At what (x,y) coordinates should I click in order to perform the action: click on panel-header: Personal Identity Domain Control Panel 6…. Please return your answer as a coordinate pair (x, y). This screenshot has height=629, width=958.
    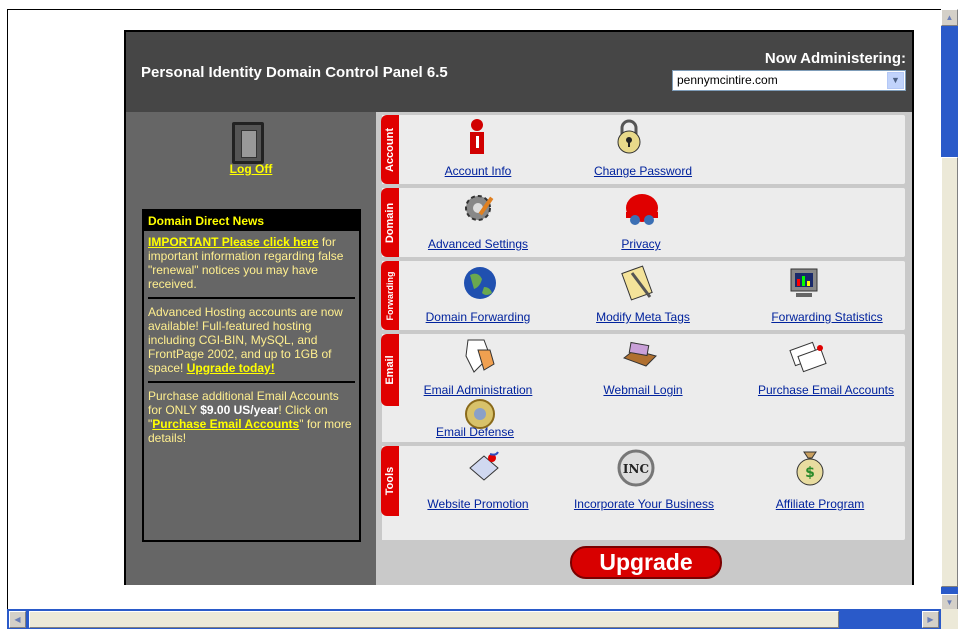
    Looking at the image, I should click on (519, 72).